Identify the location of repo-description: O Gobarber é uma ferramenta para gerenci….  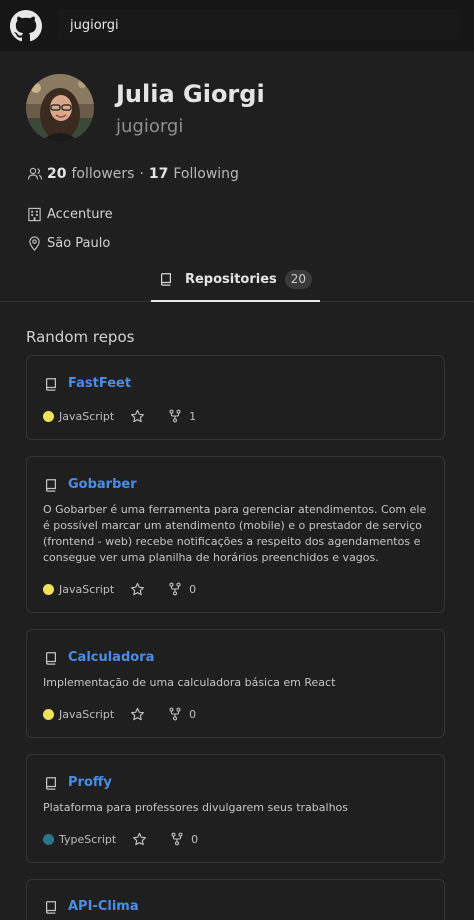
(235, 533).